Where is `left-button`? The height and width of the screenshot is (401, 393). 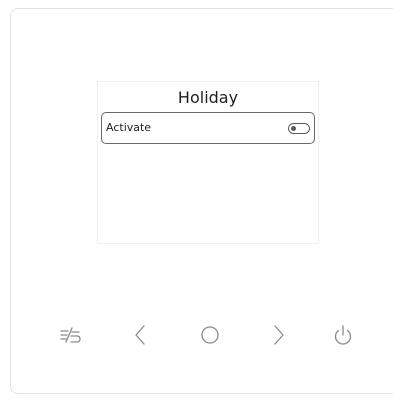
left-button is located at coordinates (140, 335).